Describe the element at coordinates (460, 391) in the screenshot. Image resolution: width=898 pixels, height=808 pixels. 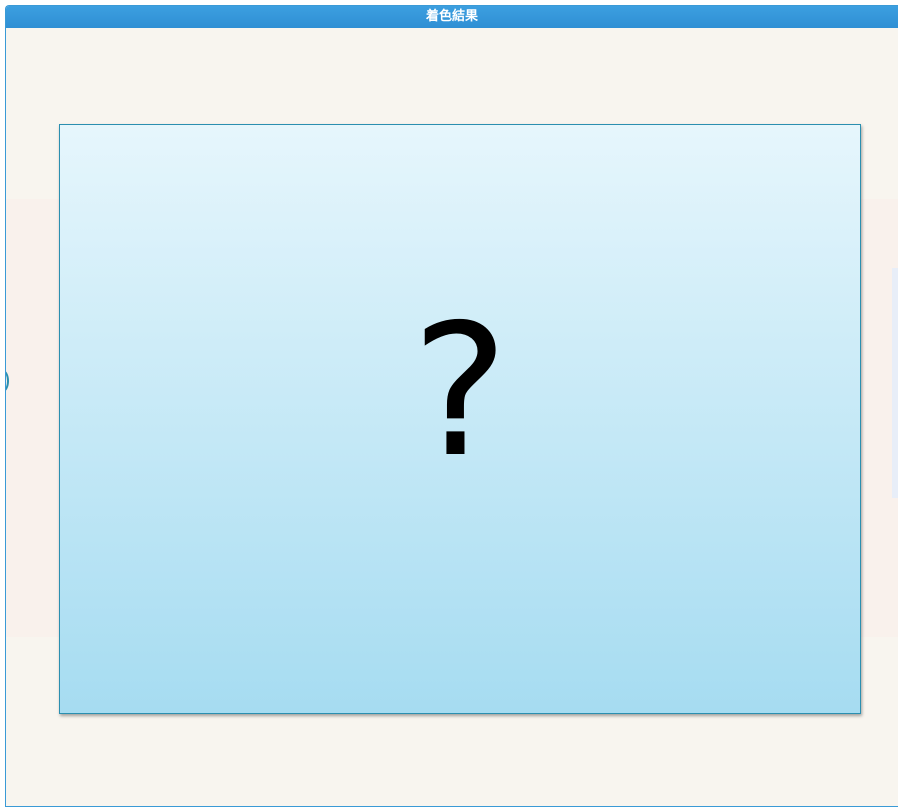
I see `question-mark-icon: ?` at that location.